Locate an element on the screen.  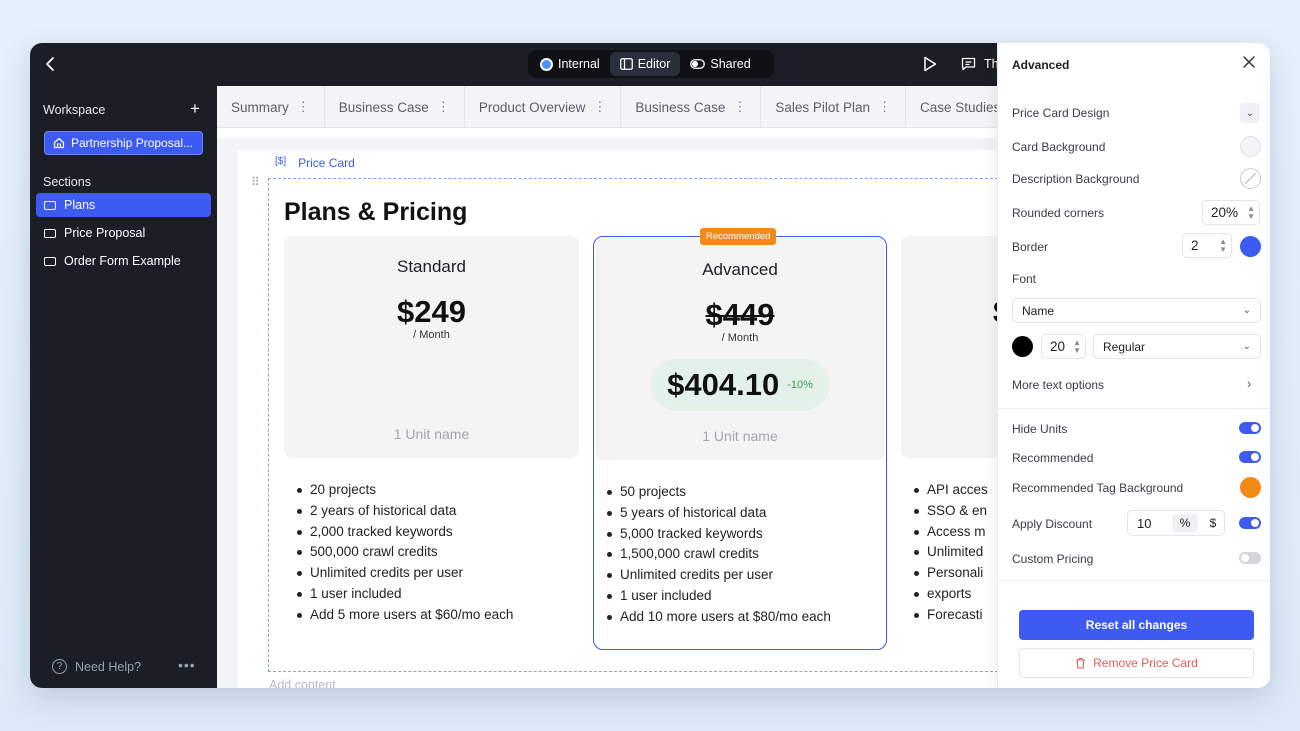
list-item: 1,500,000 crawl credits is located at coordinates (717, 554).